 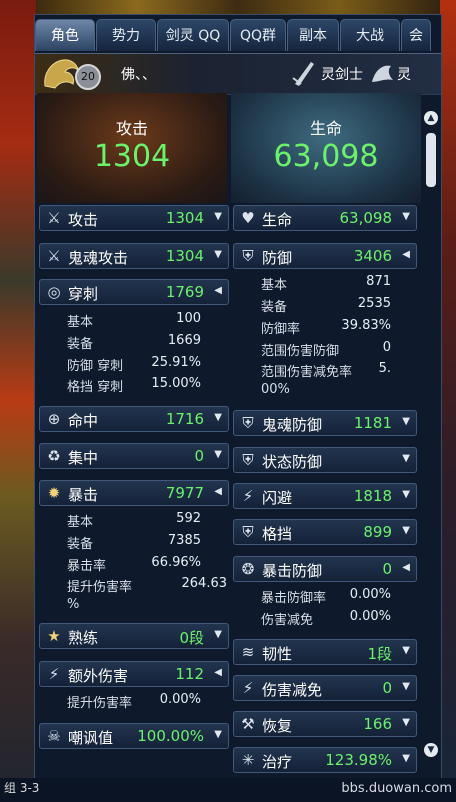 What do you see at coordinates (325, 688) in the screenshot?
I see `stat-damage-reduction: ⚡ 伤害减免 0 ▼` at bounding box center [325, 688].